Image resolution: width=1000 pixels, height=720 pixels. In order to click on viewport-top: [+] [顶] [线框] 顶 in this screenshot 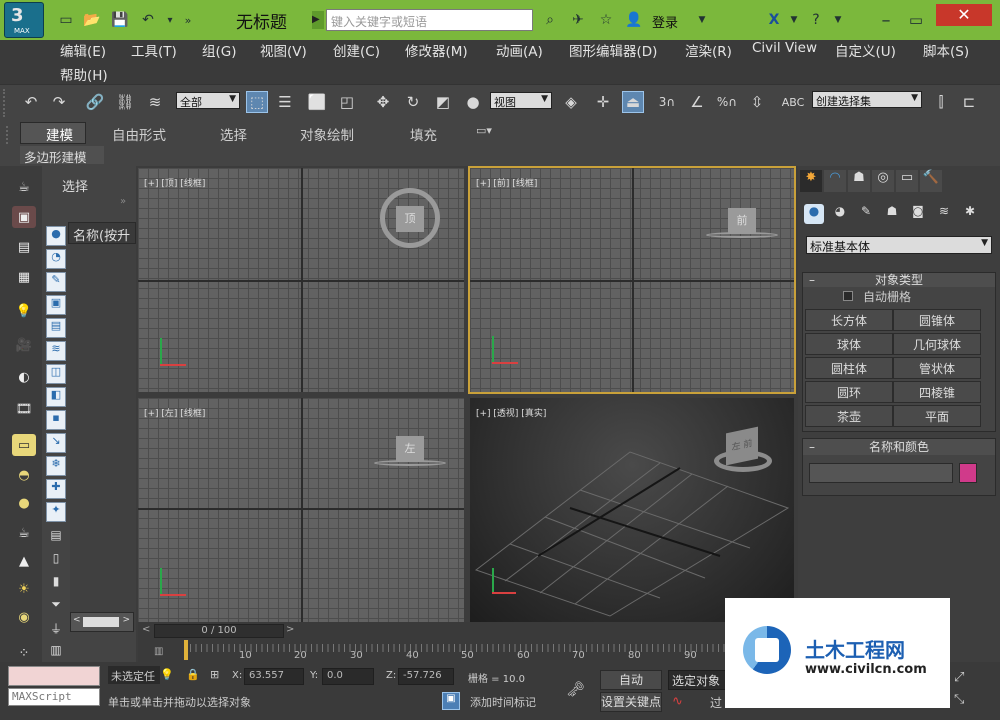, I will do `click(301, 280)`.